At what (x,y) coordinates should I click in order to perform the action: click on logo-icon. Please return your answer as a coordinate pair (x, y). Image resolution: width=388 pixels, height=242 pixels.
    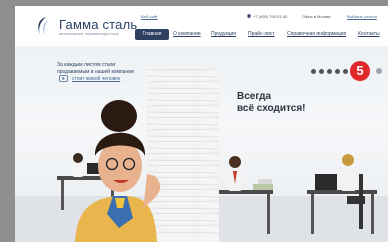
    Looking at the image, I should click on (43, 27).